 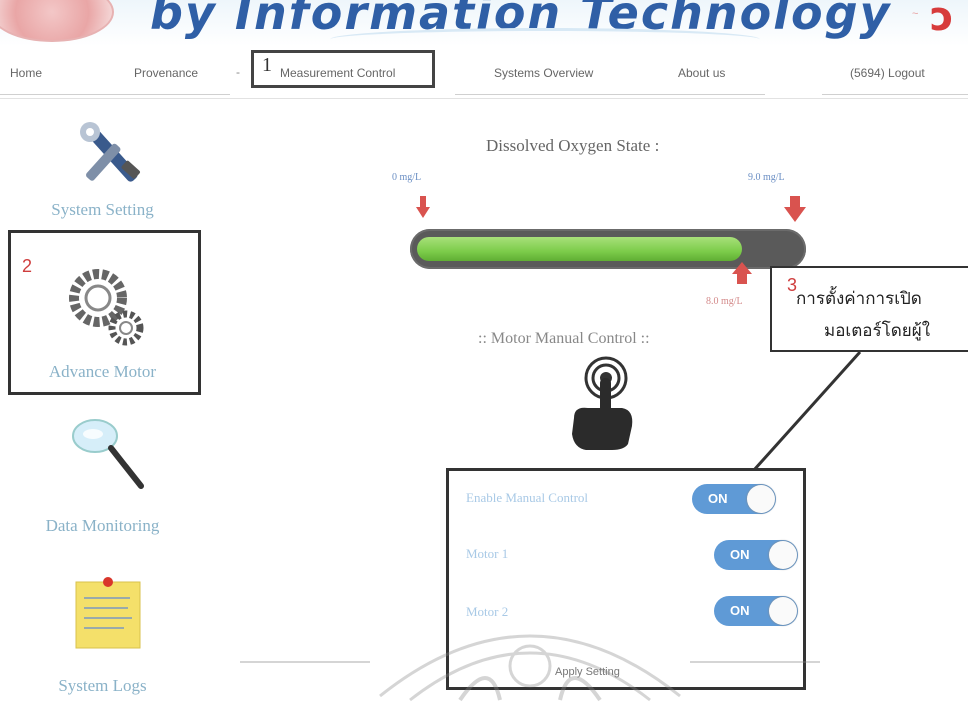 What do you see at coordinates (115, 94) in the screenshot?
I see `nav-underline-left` at bounding box center [115, 94].